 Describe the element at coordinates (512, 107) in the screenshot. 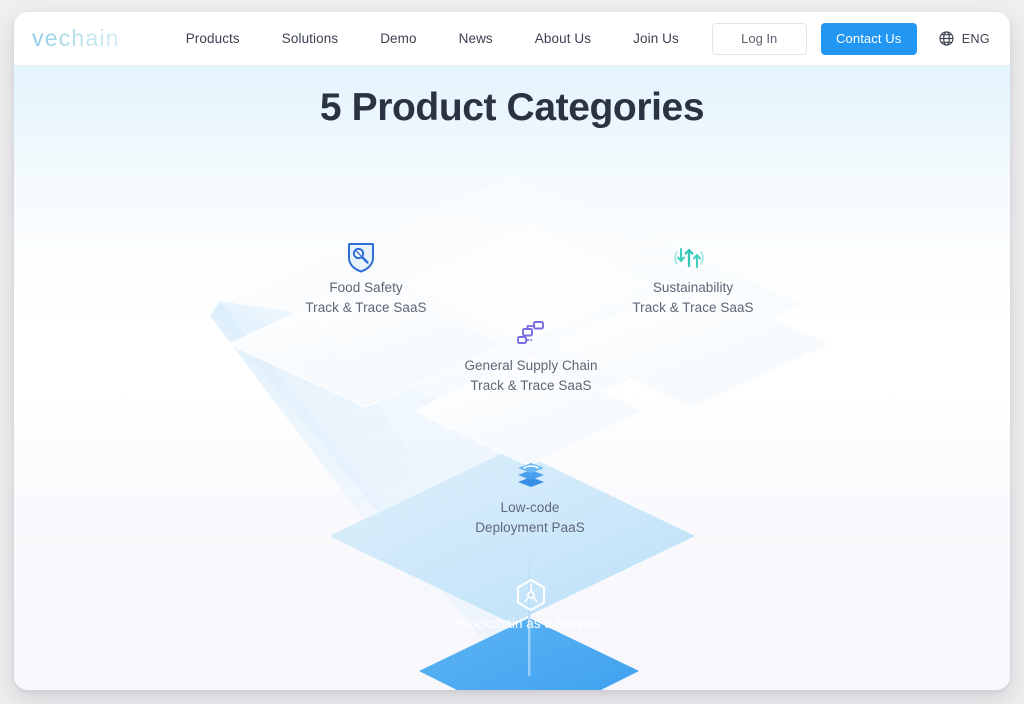

I see `page-title: 5 Product Categories` at that location.